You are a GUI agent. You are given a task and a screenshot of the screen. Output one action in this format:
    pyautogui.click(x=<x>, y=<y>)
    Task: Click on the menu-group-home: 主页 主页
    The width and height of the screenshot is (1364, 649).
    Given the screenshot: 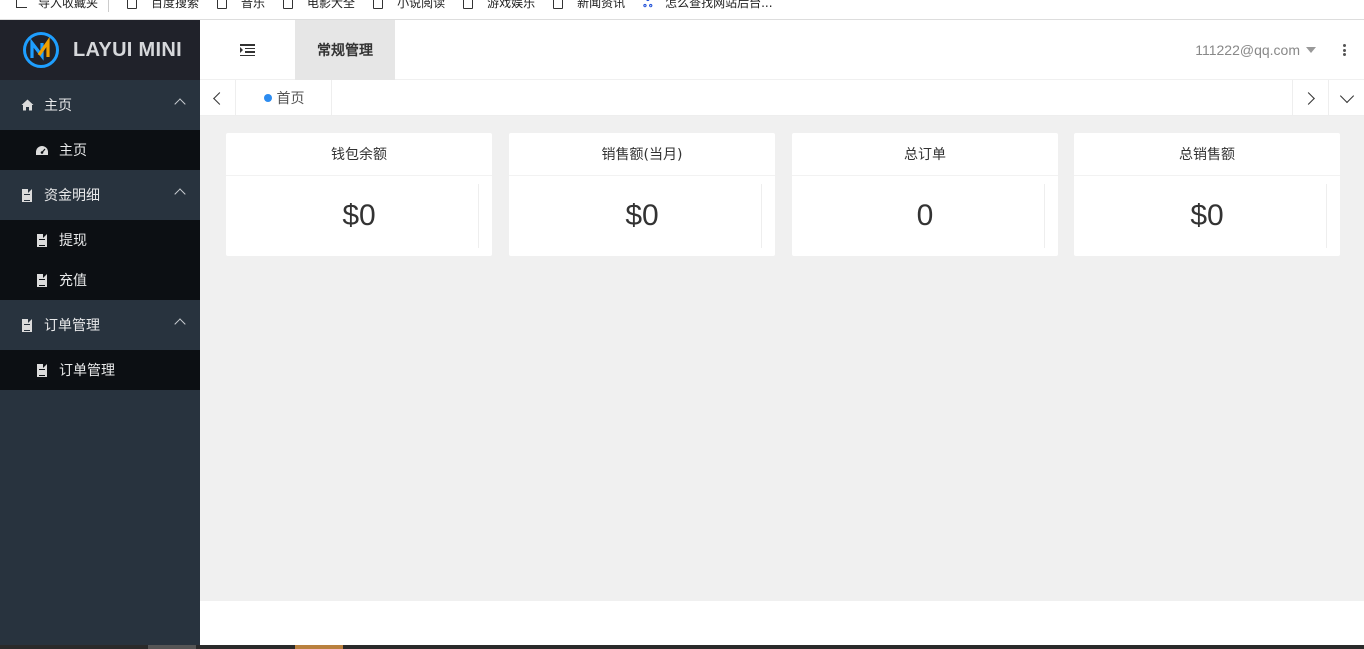 What is the action you would take?
    pyautogui.click(x=100, y=125)
    